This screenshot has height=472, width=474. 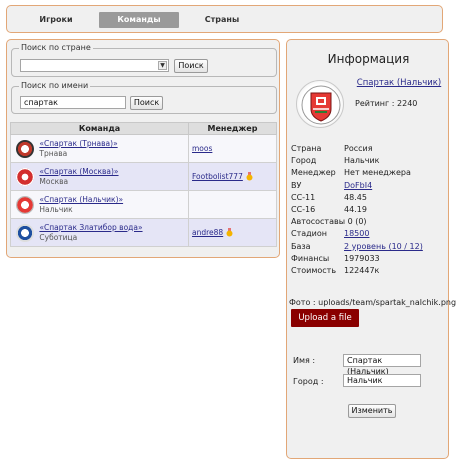 I want to click on country-search-group: Поиск по стране ▼ Поиск, so click(x=144, y=60).